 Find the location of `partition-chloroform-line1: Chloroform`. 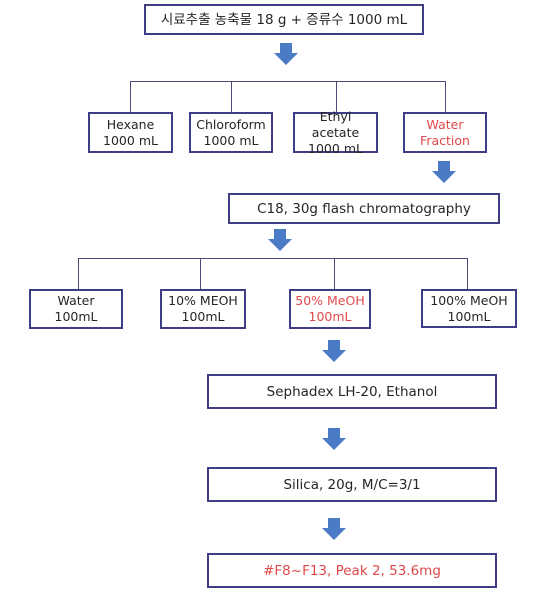

partition-chloroform-line1: Chloroform is located at coordinates (231, 124).